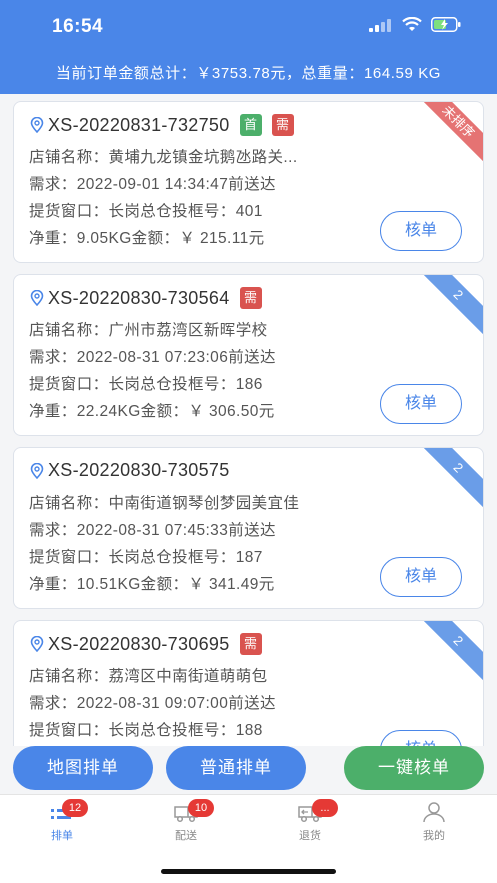 The image size is (497, 883). Describe the element at coordinates (152, 530) in the screenshot. I see `delivery-deadline: 需求：2022-08-31 07:45:33前送达` at that location.